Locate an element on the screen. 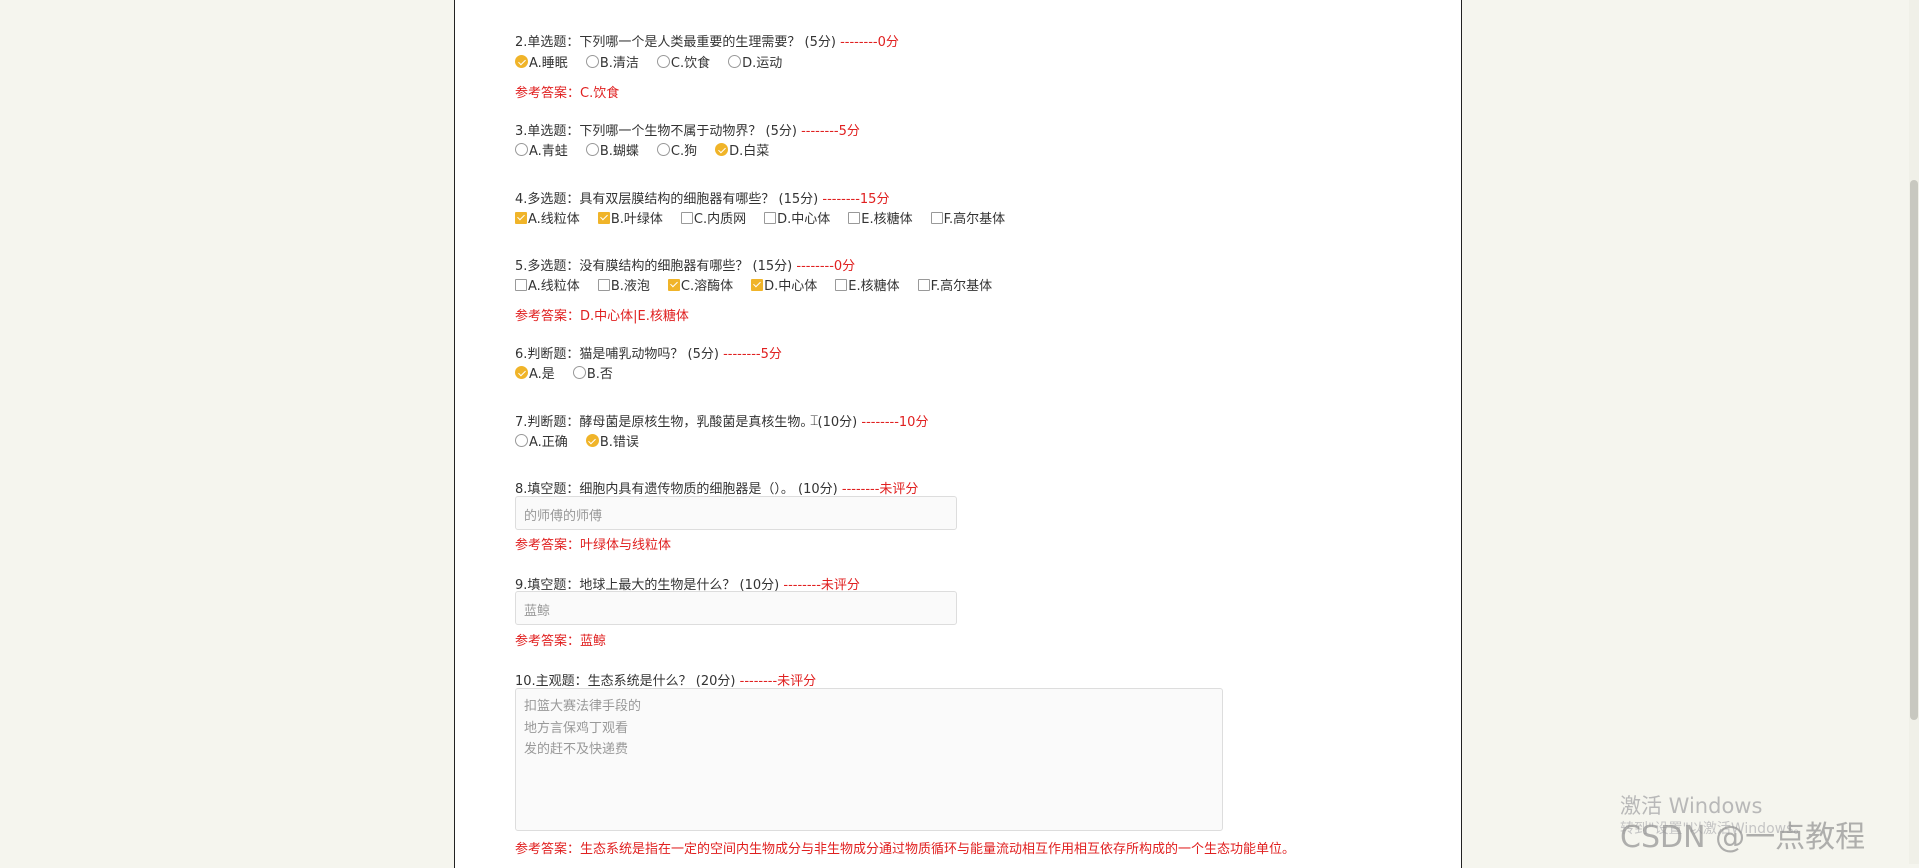  option-item: A.青蛙 is located at coordinates (541, 149).